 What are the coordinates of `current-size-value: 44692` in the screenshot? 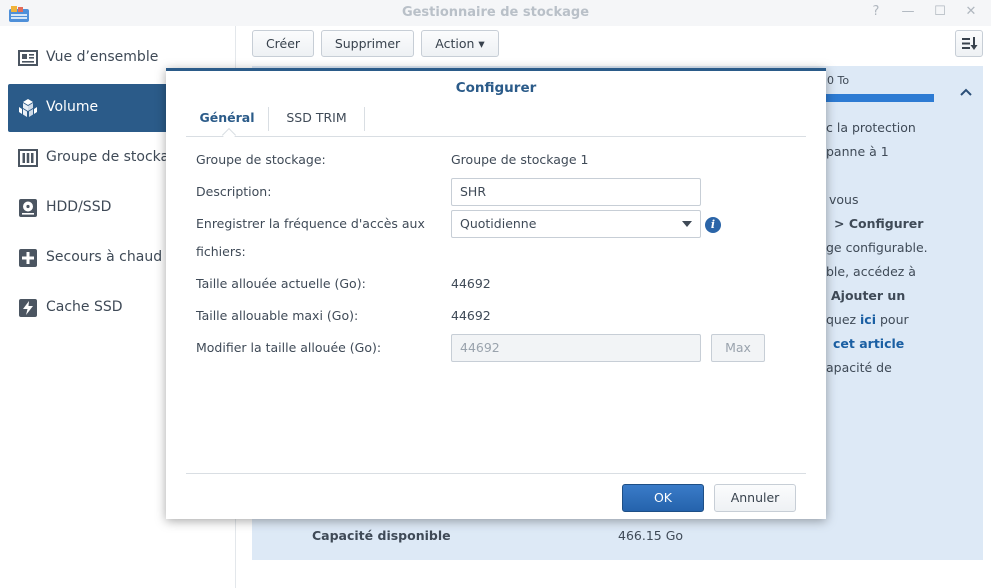 It's located at (471, 283).